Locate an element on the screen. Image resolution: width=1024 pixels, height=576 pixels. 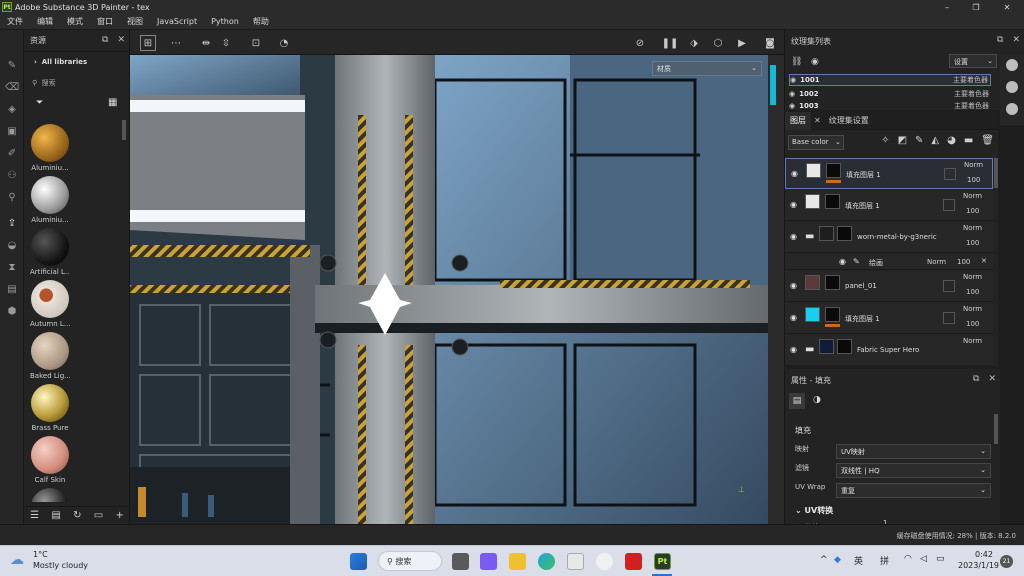
texture-set-settings-dropdown: 设置 ⌄ is located at coordinates (973, 61).